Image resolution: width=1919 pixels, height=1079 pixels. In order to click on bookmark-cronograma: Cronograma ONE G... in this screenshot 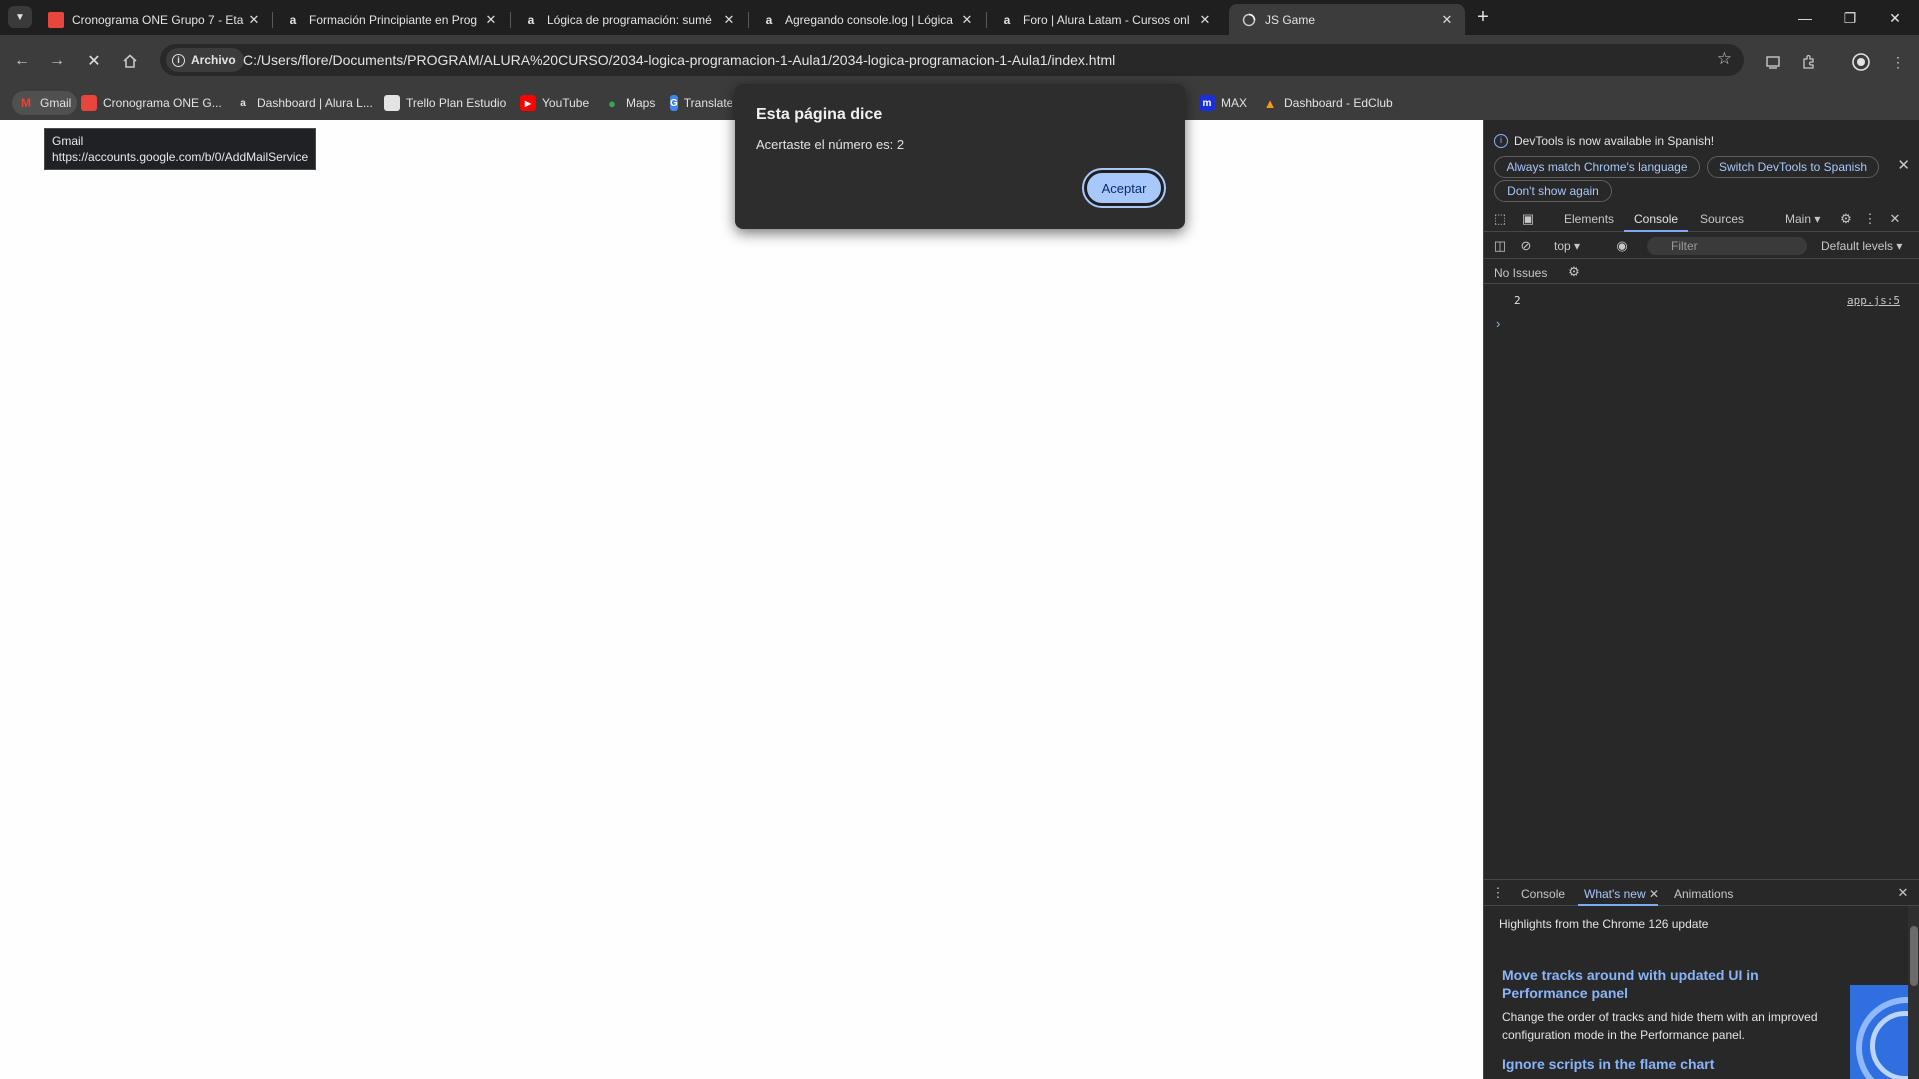, I will do `click(151, 103)`.